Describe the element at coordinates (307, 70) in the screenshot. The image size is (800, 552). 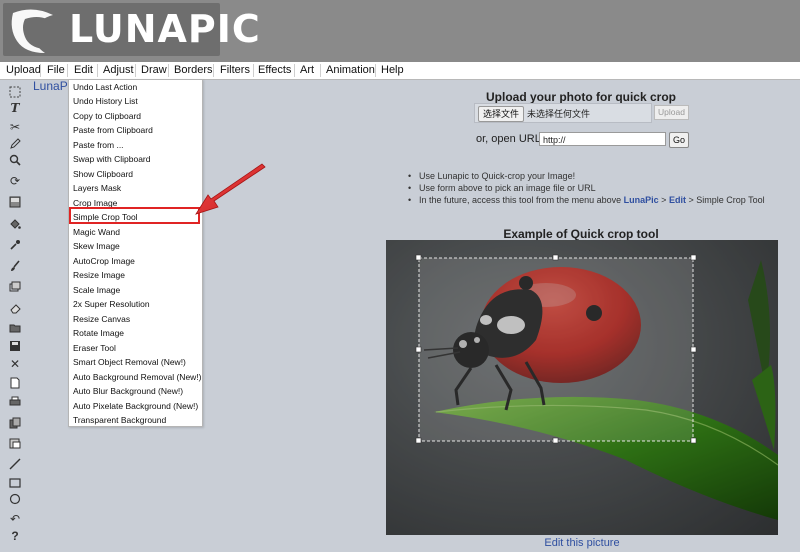
I see `menu-art: Art` at that location.